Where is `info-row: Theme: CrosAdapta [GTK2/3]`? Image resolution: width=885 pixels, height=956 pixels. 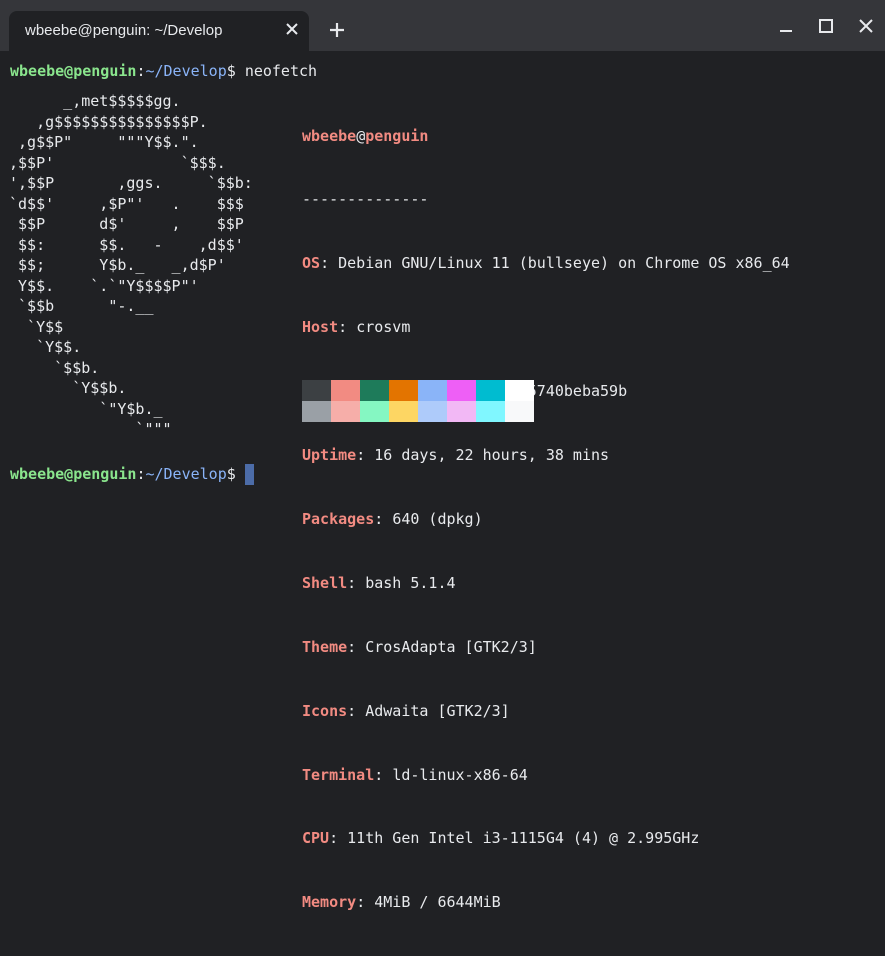
info-row: Theme: CrosAdapta [GTK2/3] is located at coordinates (546, 647).